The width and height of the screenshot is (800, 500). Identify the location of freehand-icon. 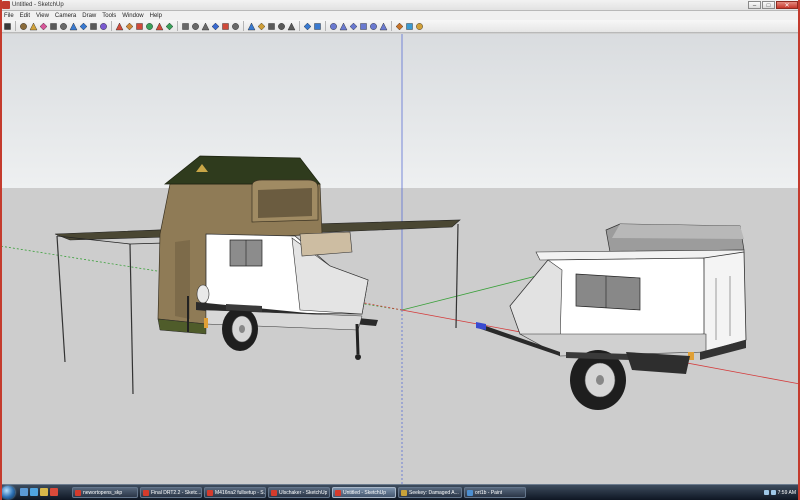
(103, 26).